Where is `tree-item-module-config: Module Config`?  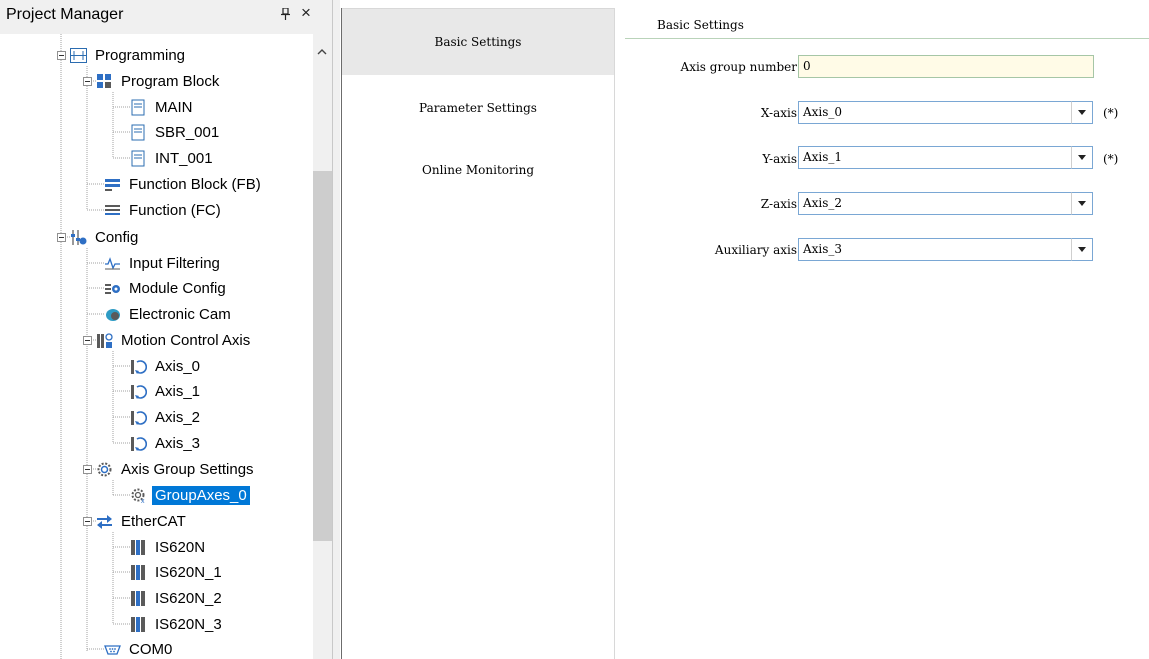 tree-item-module-config: Module Config is located at coordinates (166, 288).